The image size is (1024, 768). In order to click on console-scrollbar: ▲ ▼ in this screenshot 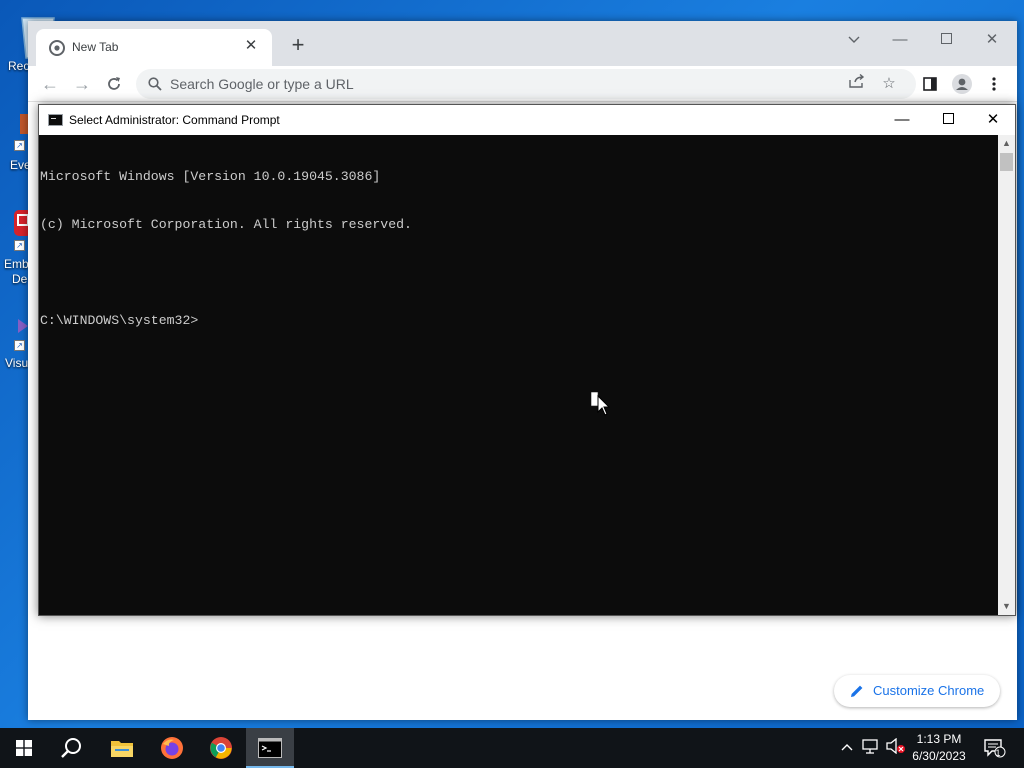, I will do `click(1006, 375)`.